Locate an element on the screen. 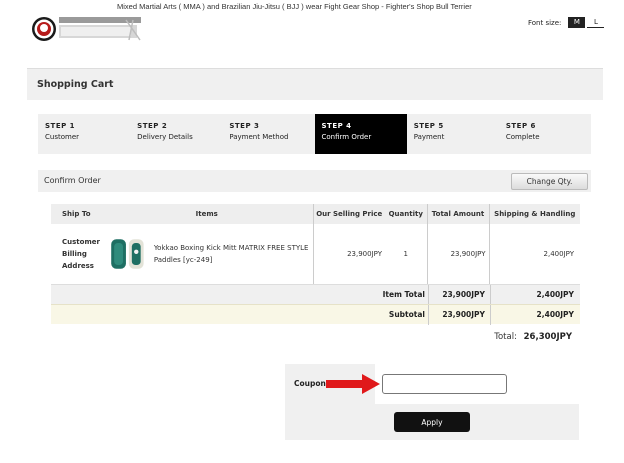  step-4-active: STEP 4 Confirm Order is located at coordinates (360, 134).